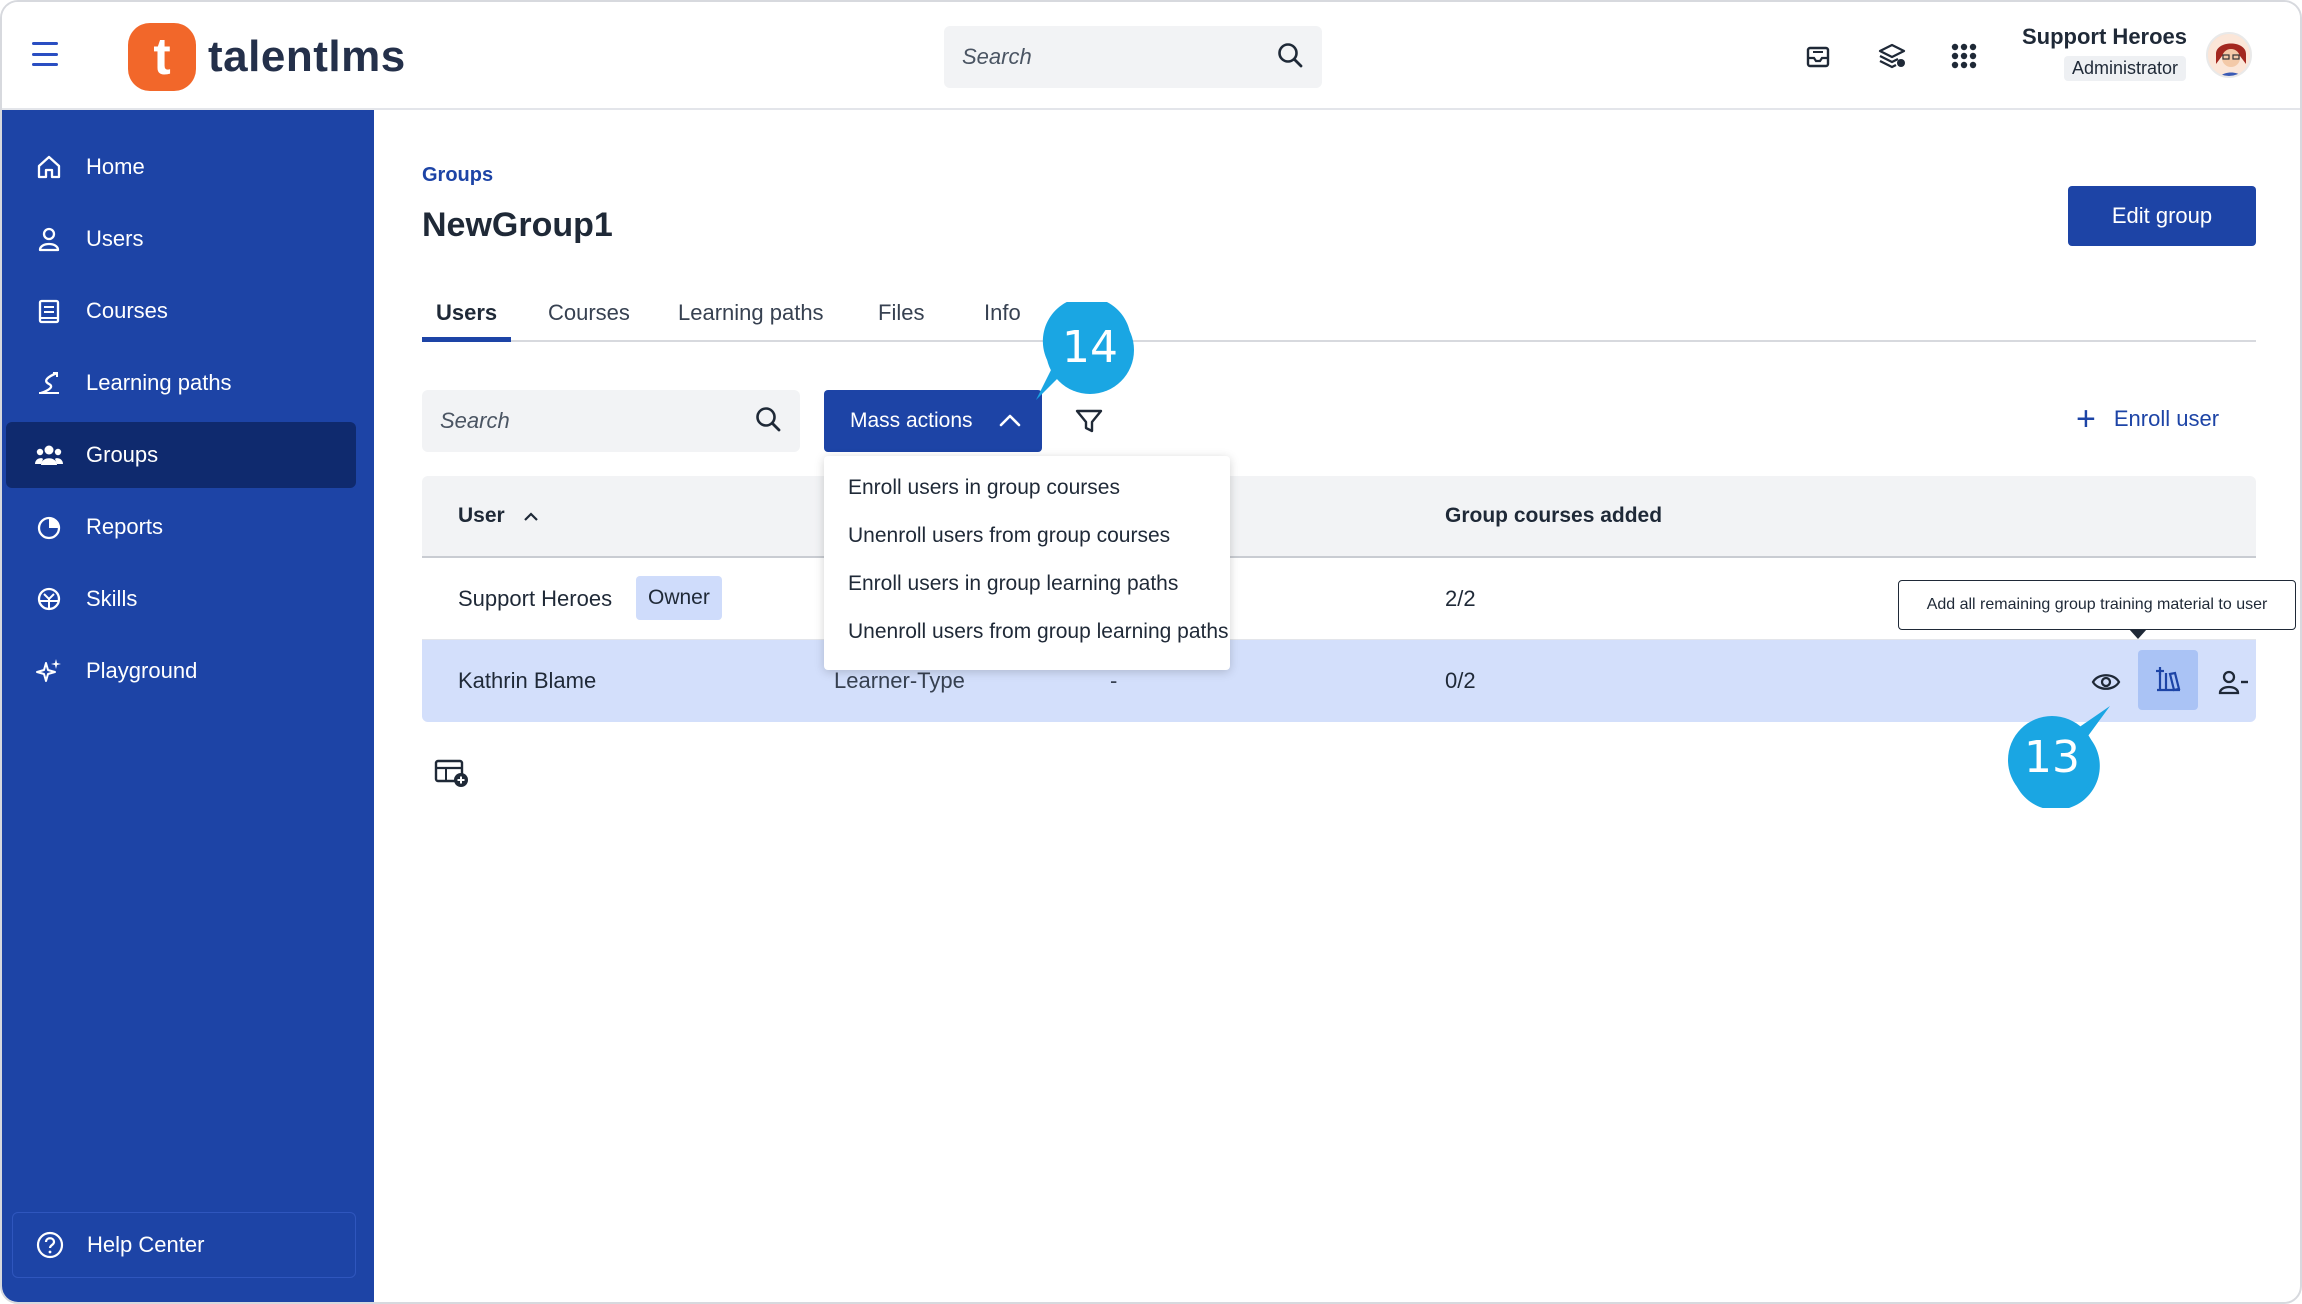 The image size is (2302, 1304). I want to click on user-icon, so click(49, 239).